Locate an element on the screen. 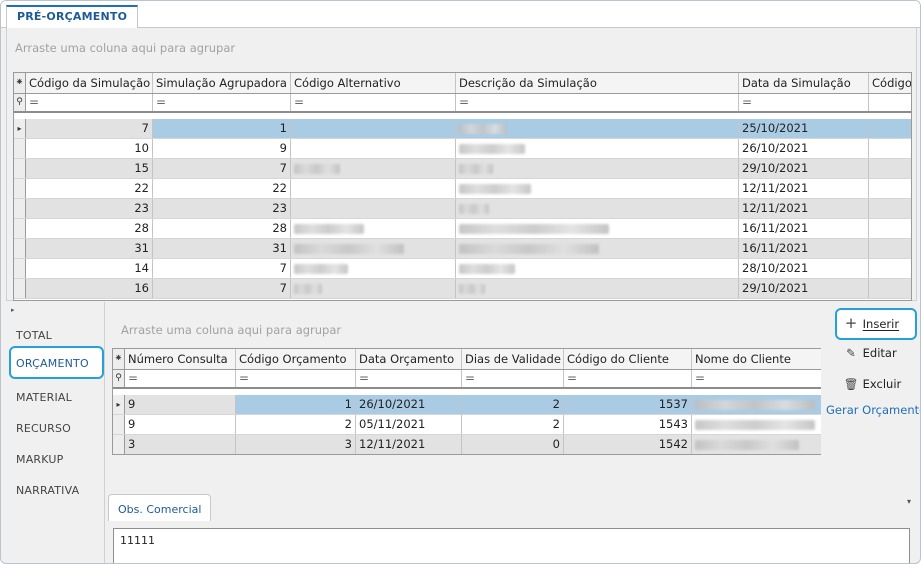 This screenshot has height=564, width=921. delete-button: 🗑 Excluir is located at coordinates (872, 384).